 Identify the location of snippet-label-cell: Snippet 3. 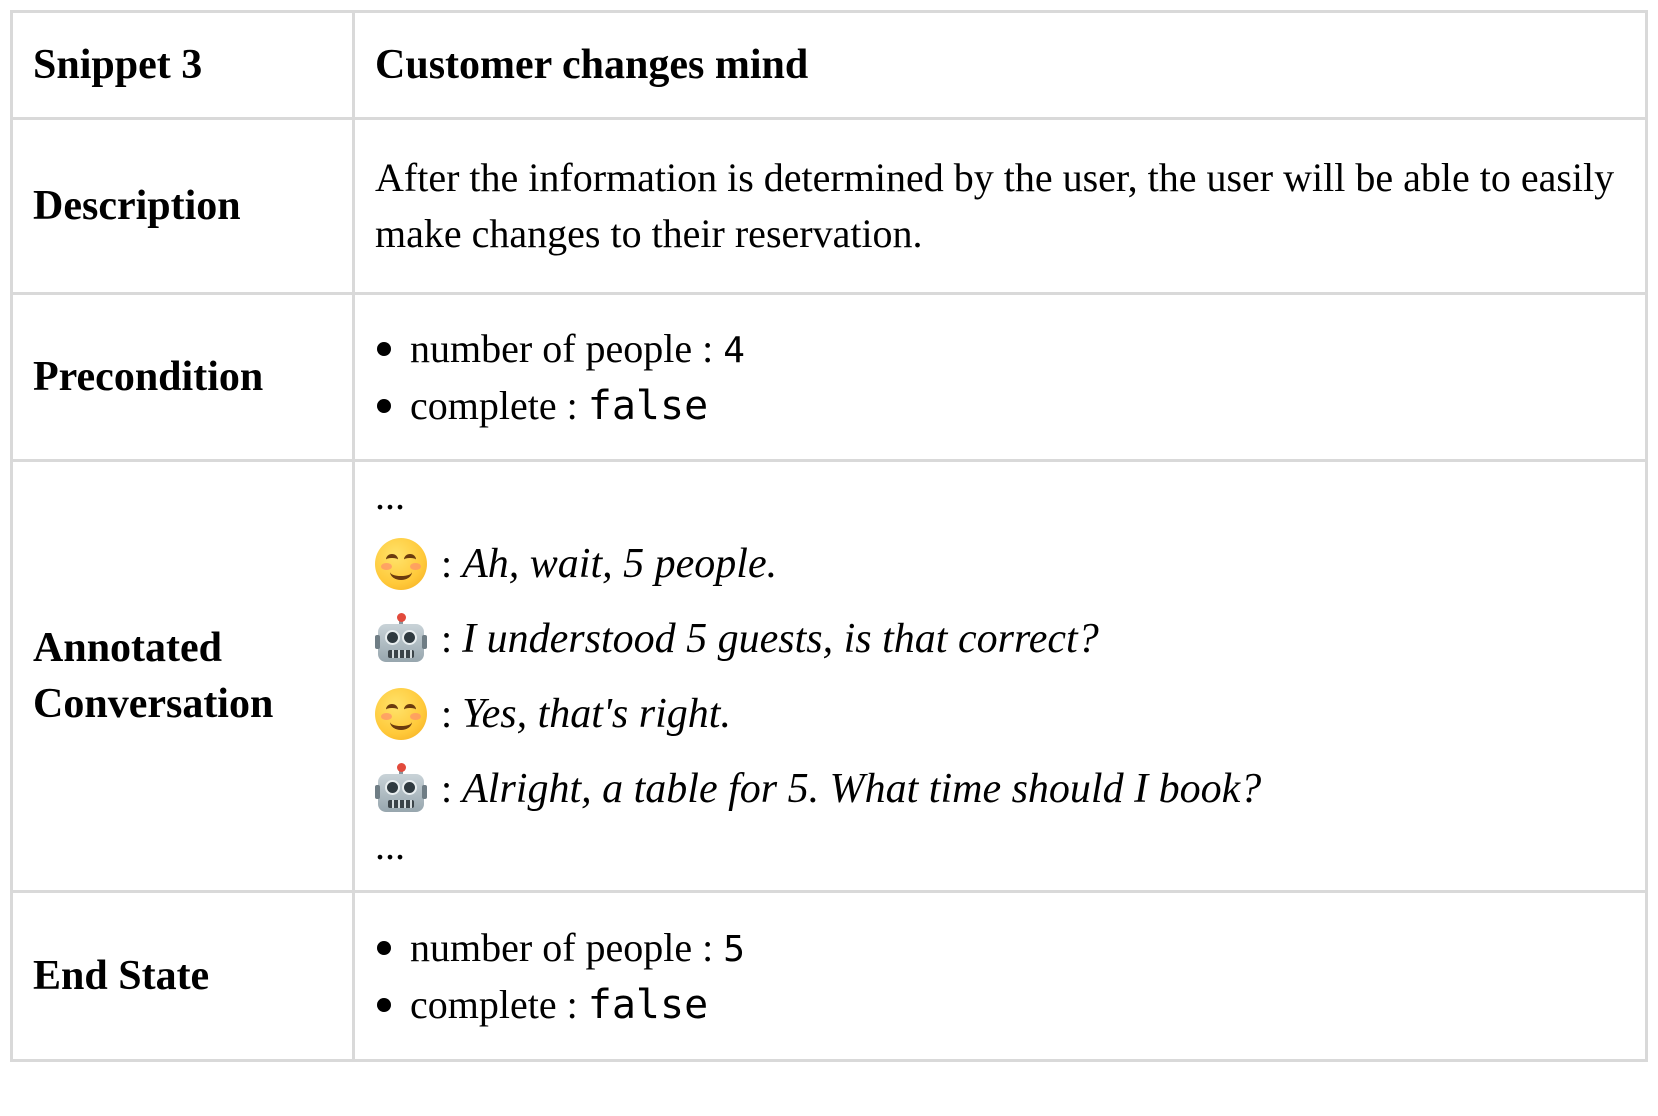
(182, 65).